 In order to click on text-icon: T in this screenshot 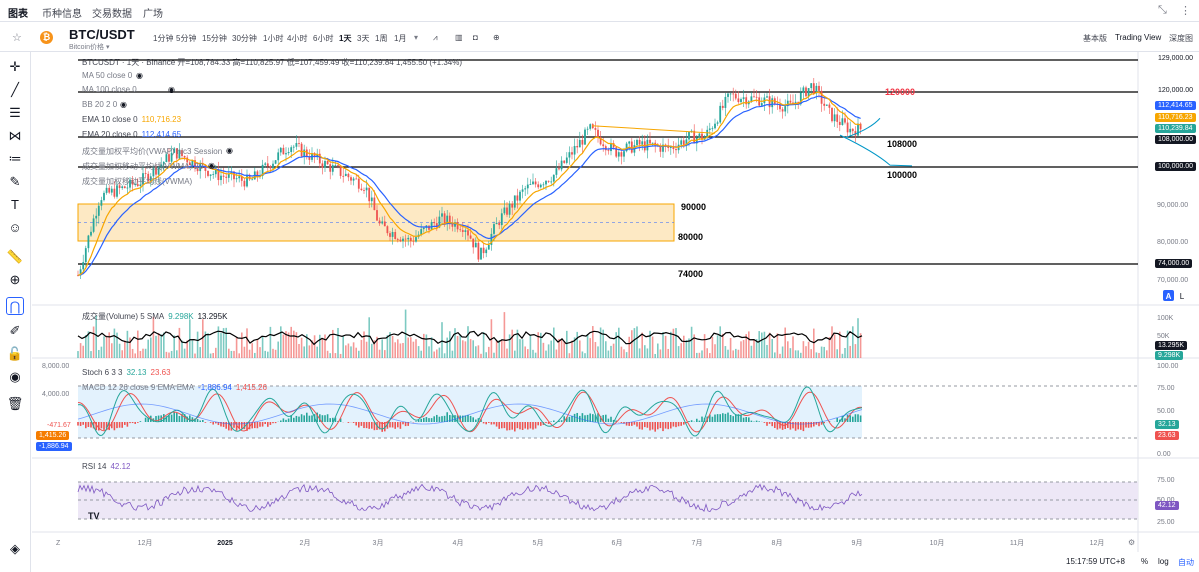, I will do `click(15, 205)`.